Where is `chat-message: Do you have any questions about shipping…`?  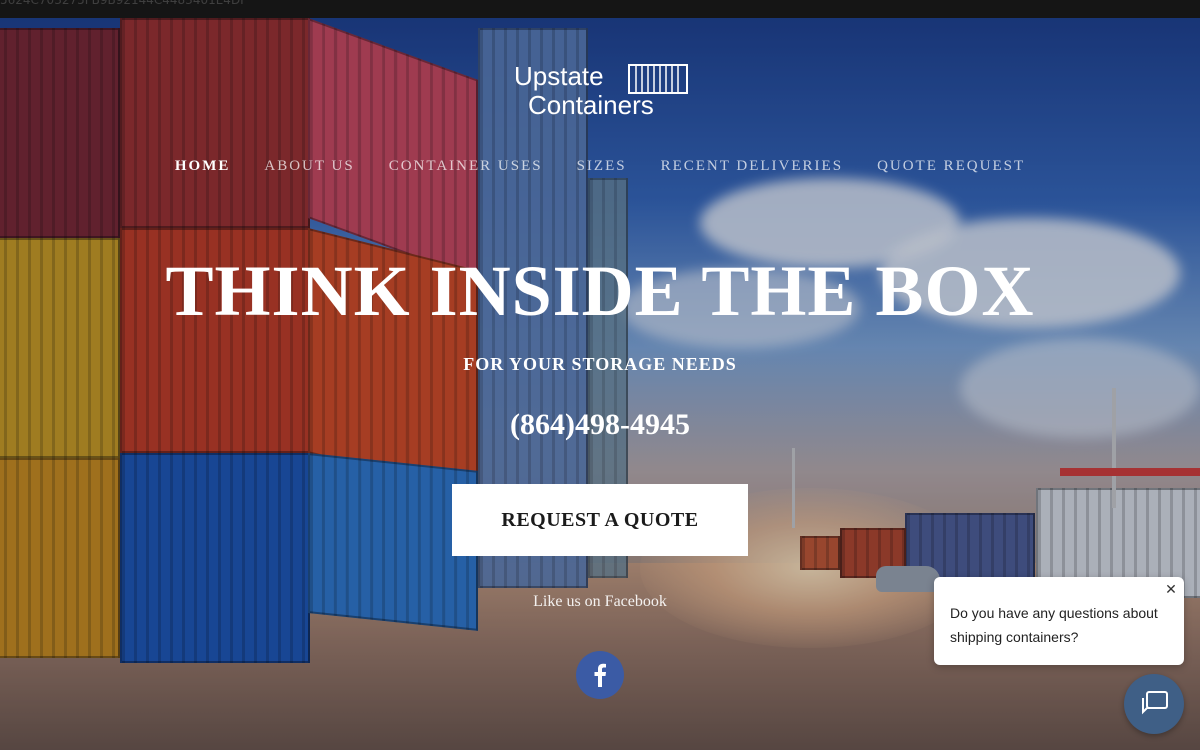
chat-message: Do you have any questions about shipping… is located at coordinates (1054, 625).